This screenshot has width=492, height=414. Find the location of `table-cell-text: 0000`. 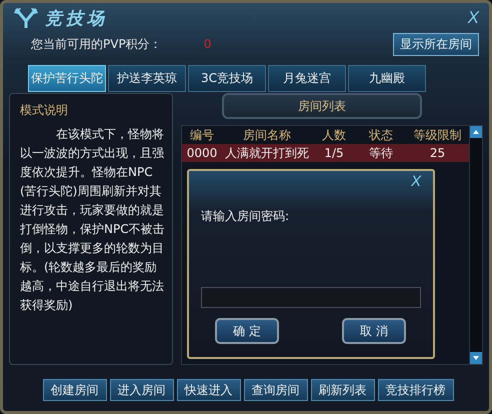

table-cell-text: 0000 is located at coordinates (202, 153).